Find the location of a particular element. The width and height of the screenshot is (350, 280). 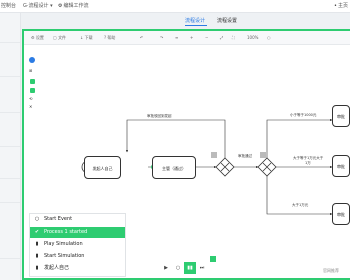

flow-label-large: 大于1万元 is located at coordinates (300, 205).